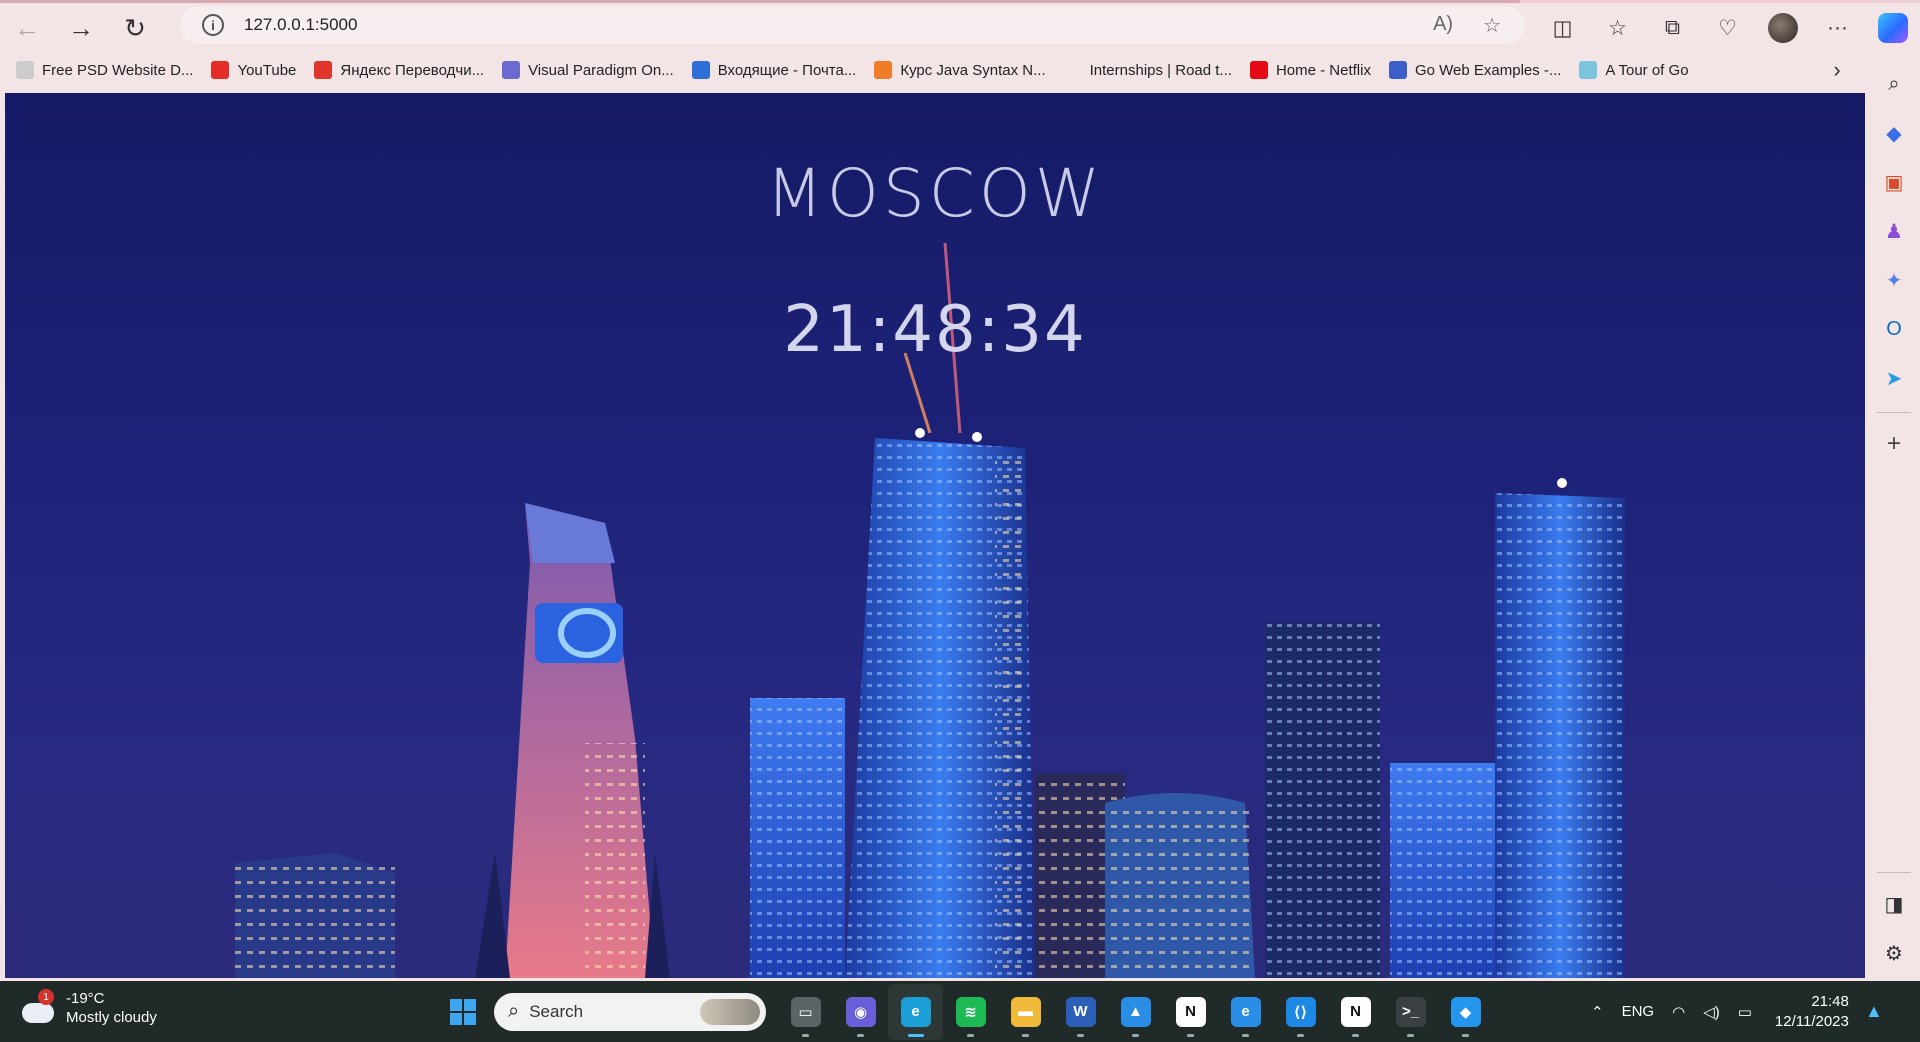 This screenshot has height=1042, width=1920. What do you see at coordinates (1323, 70) in the screenshot?
I see `bookmark-label: Home - Netflix` at bounding box center [1323, 70].